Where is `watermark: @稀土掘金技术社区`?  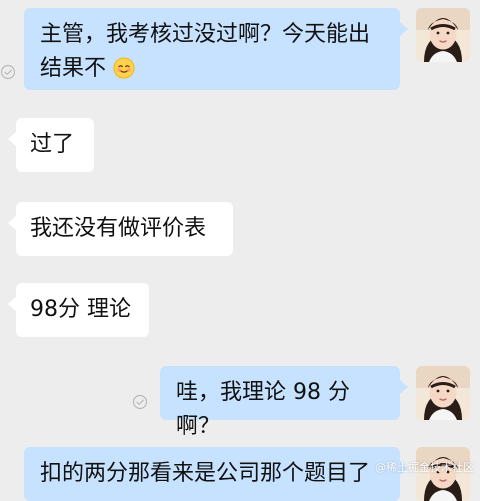 watermark: @稀土掘金技术社区 is located at coordinates (424, 467).